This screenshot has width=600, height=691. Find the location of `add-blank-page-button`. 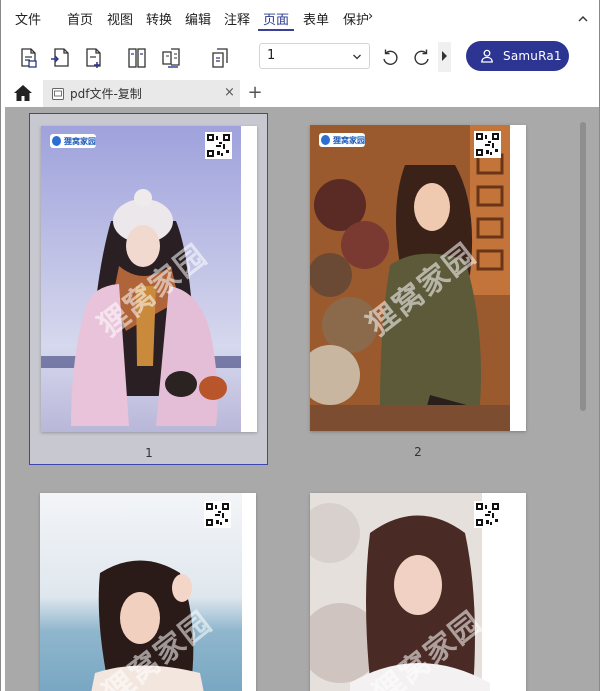

add-blank-page-button is located at coordinates (93, 58).